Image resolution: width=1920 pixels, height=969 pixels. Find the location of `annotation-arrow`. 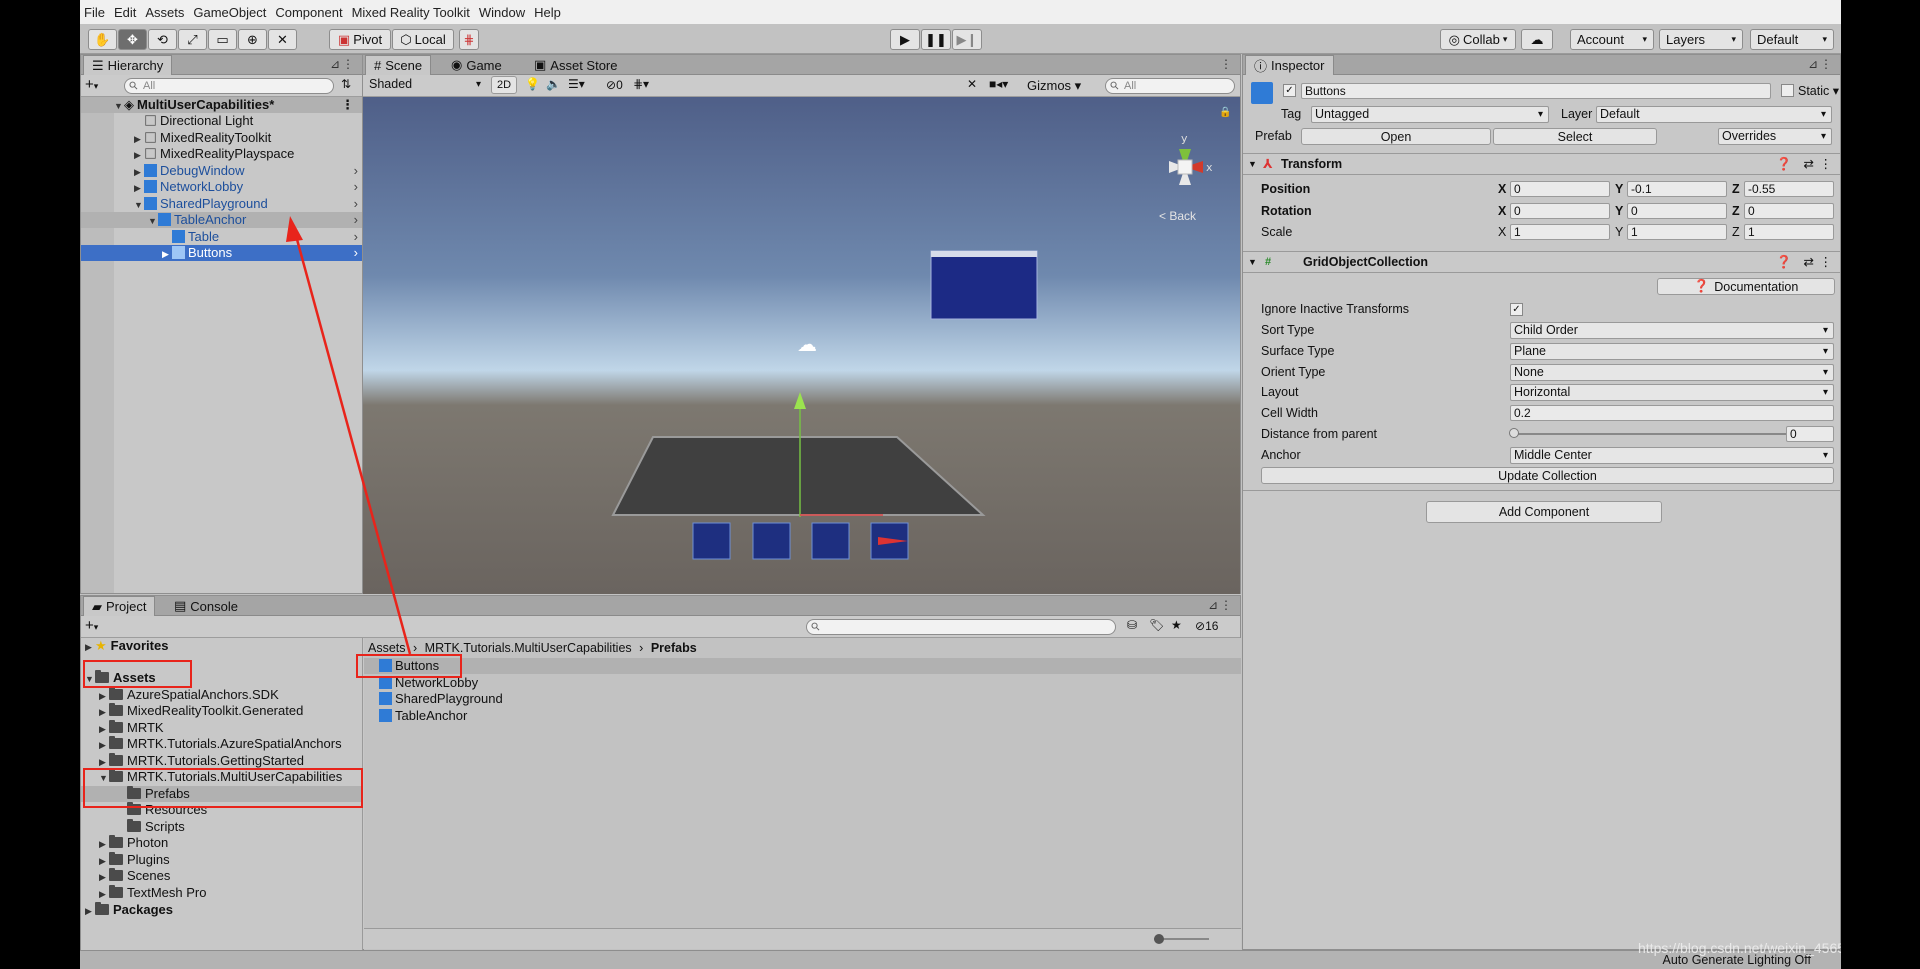

annotation-arrow is located at coordinates (349, 435).